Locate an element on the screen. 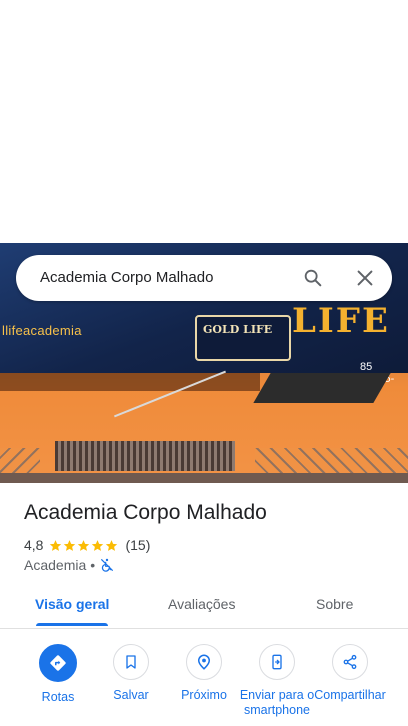  photo-grille-left is located at coordinates (20, 462).